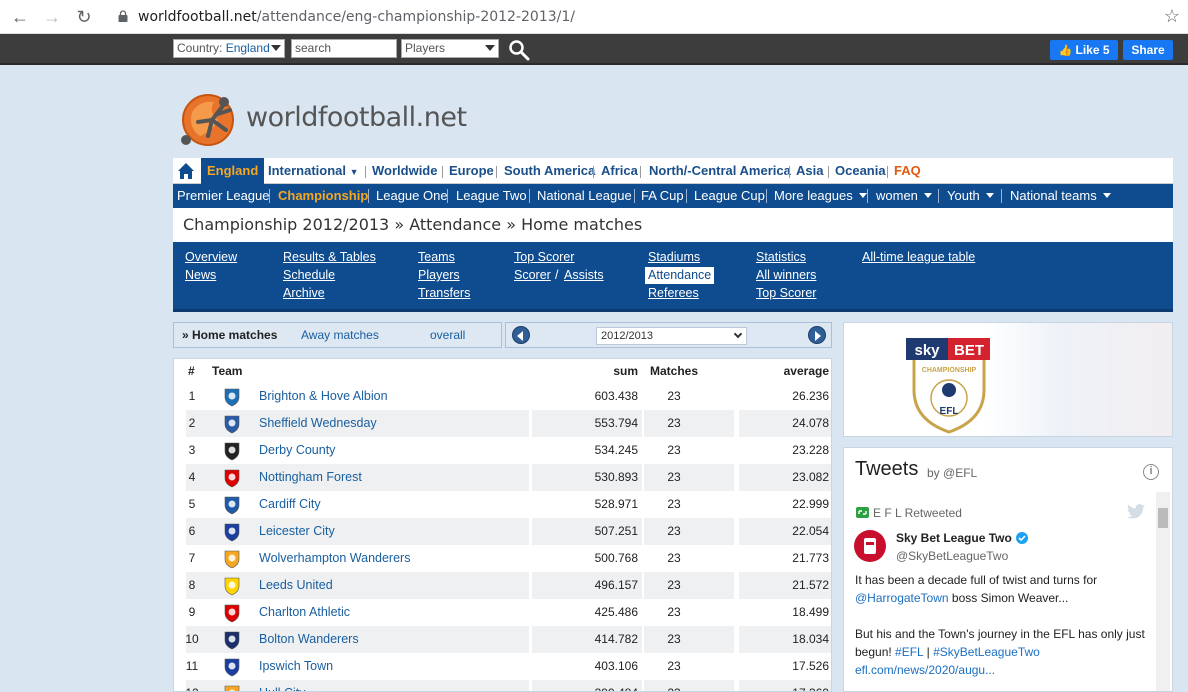  Describe the element at coordinates (909, 652) in the screenshot. I see `hashtag-efl: #EFL` at that location.